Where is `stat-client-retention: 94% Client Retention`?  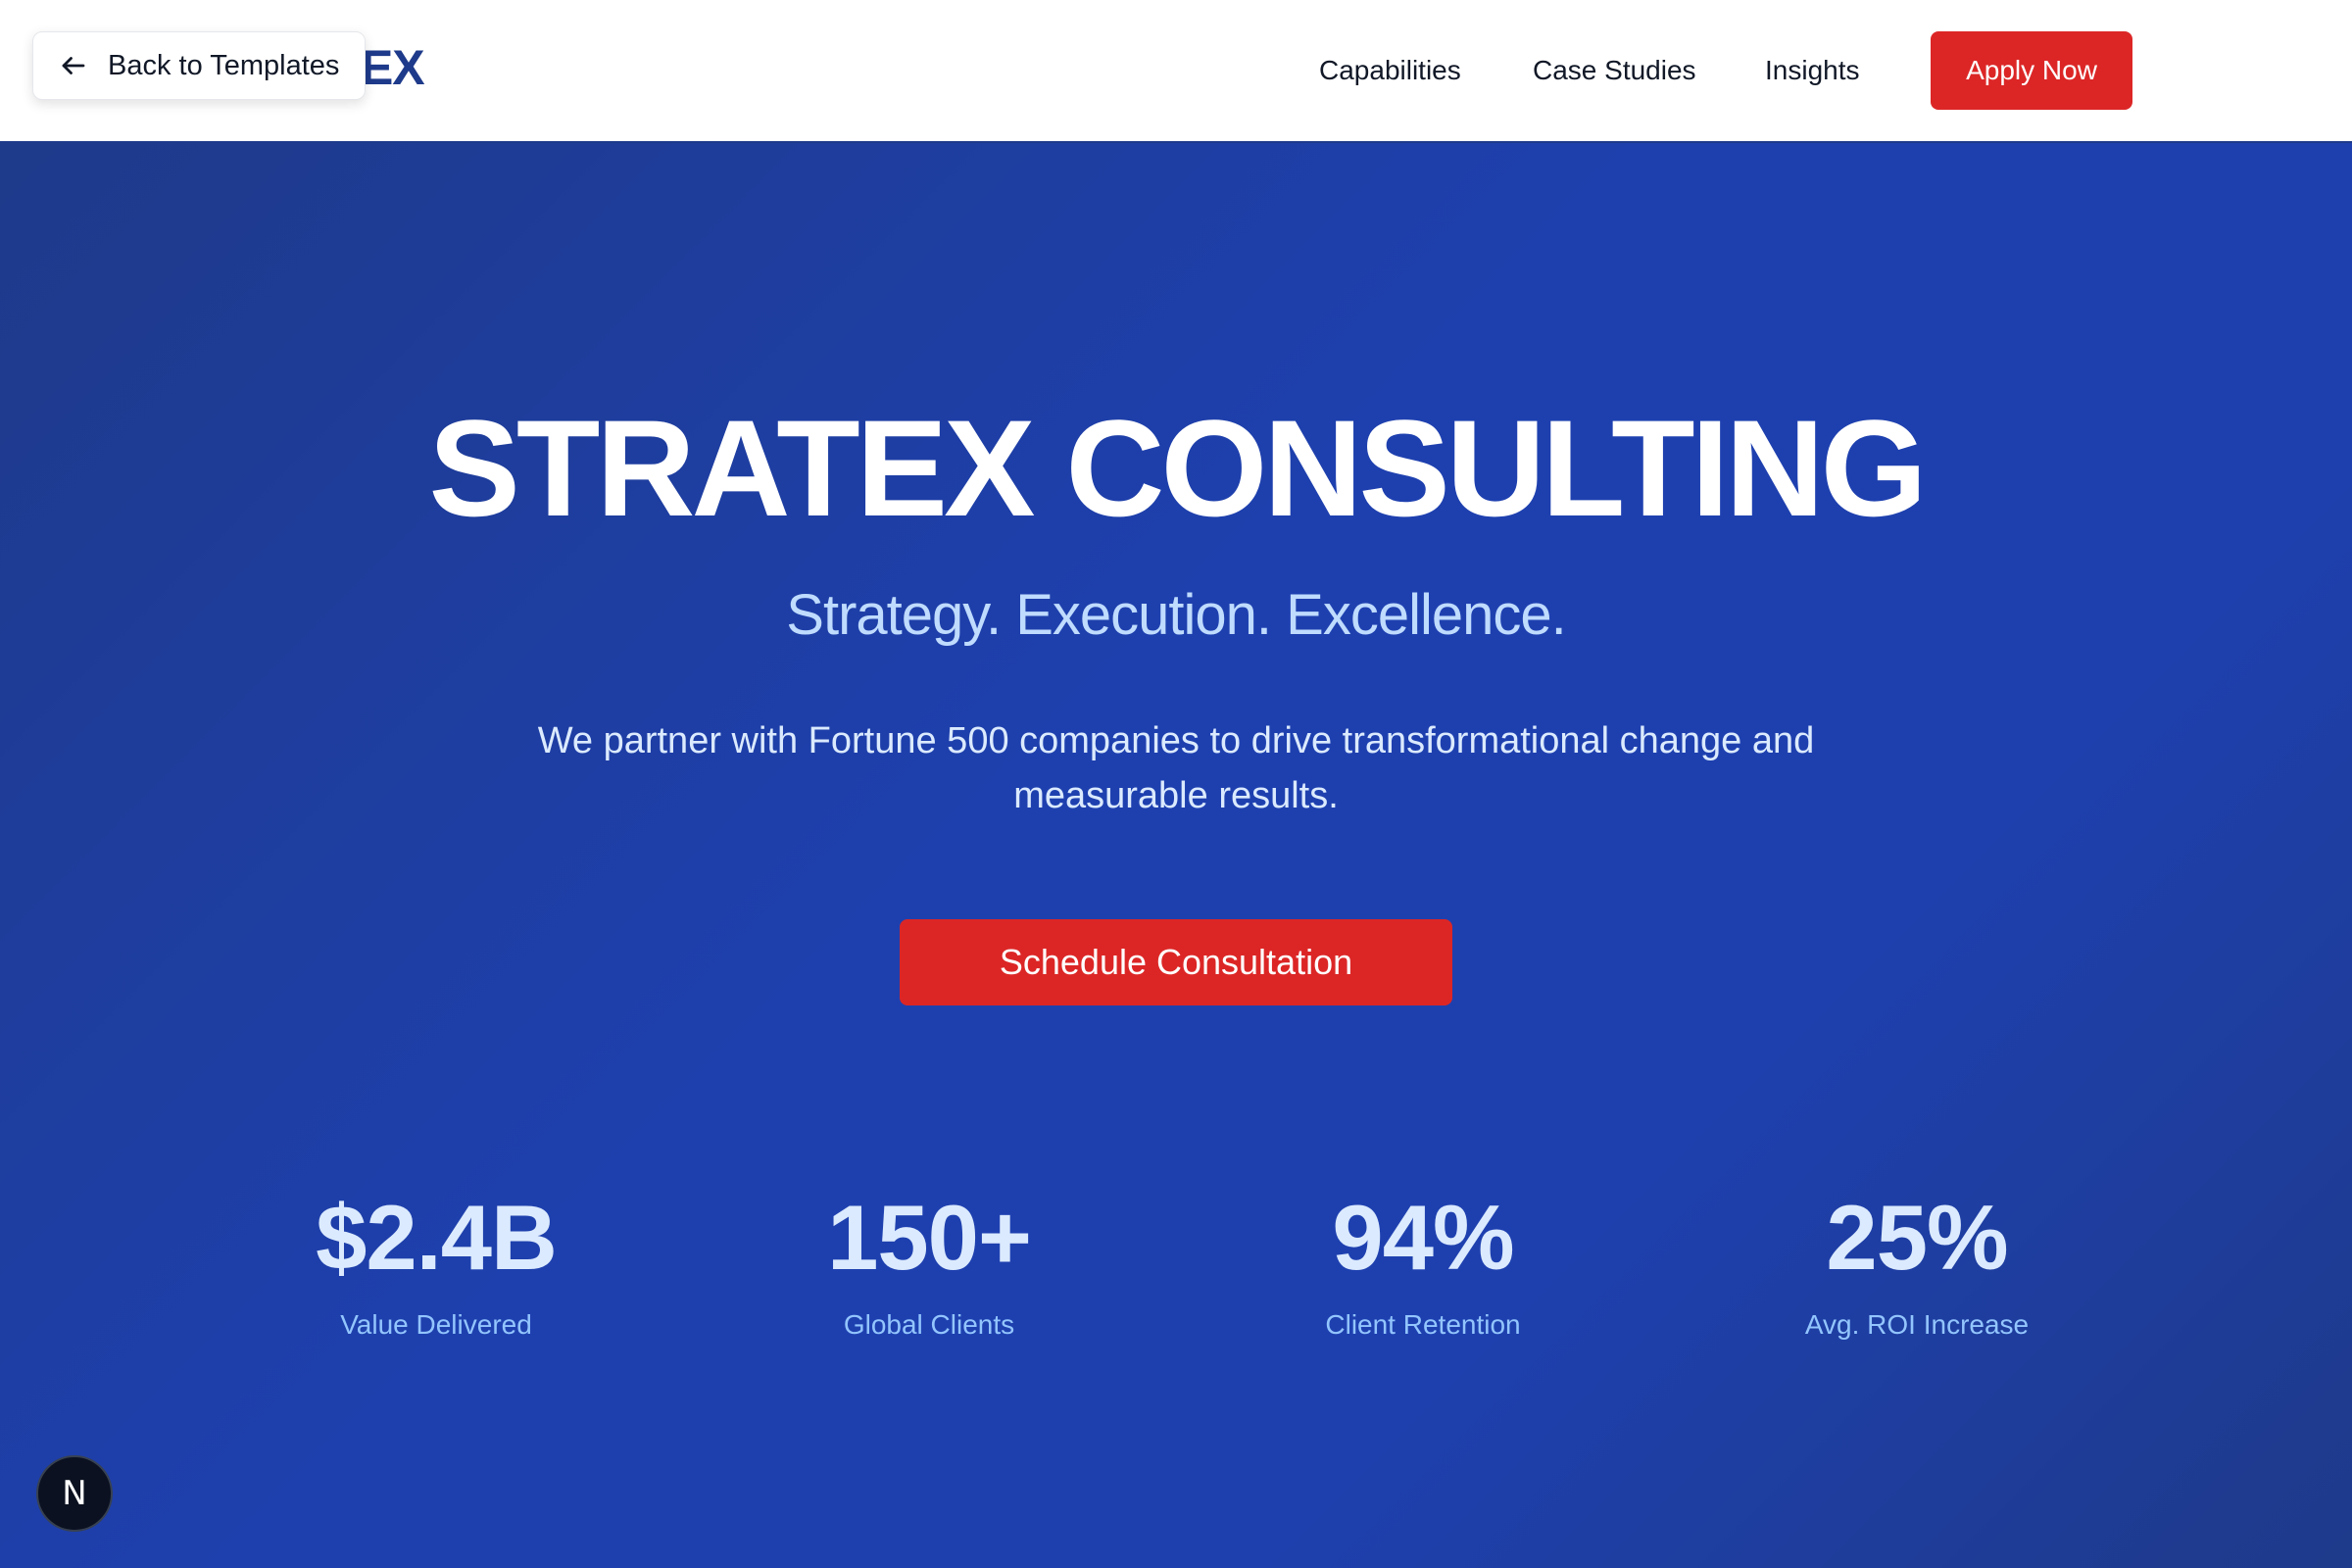
stat-client-retention: 94% Client Retention is located at coordinates (1423, 1266).